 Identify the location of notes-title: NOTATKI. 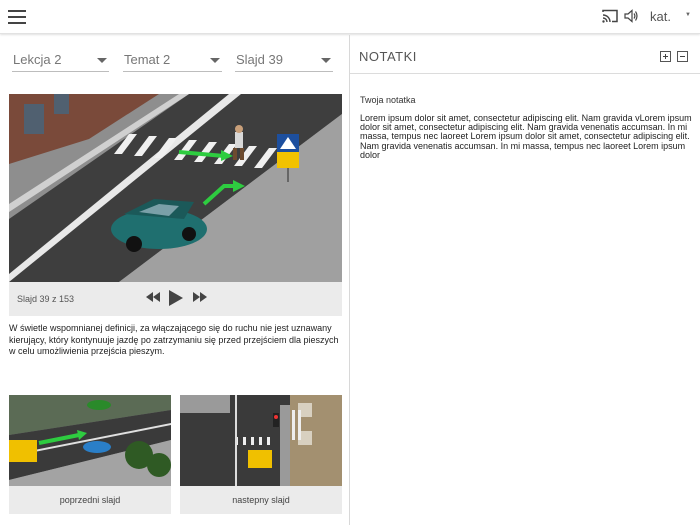
(388, 56).